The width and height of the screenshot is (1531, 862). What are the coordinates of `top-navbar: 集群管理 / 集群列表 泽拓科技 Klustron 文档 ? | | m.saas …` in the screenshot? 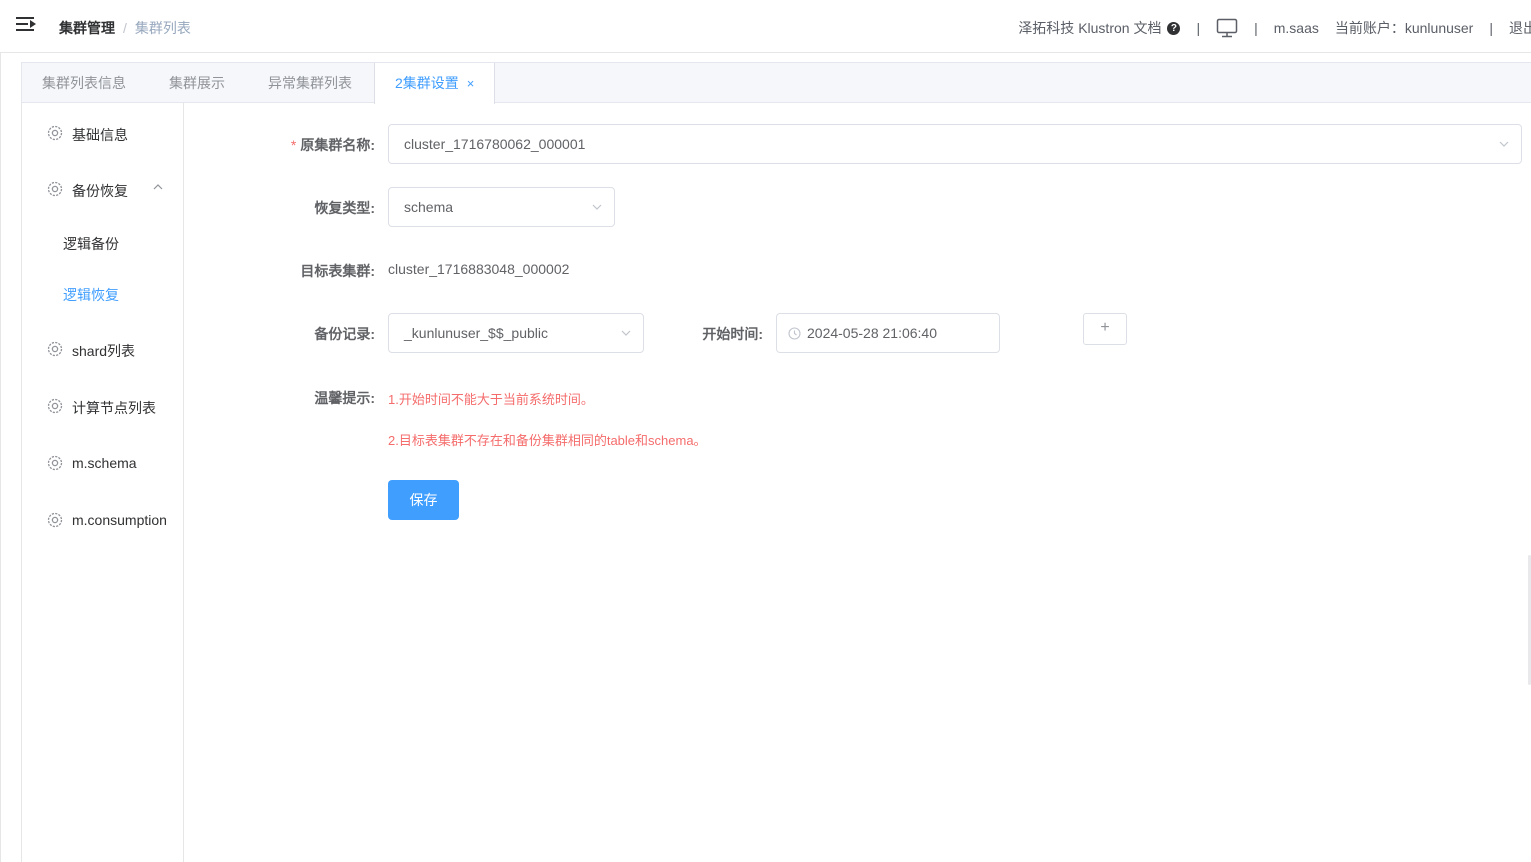 It's located at (765, 26).